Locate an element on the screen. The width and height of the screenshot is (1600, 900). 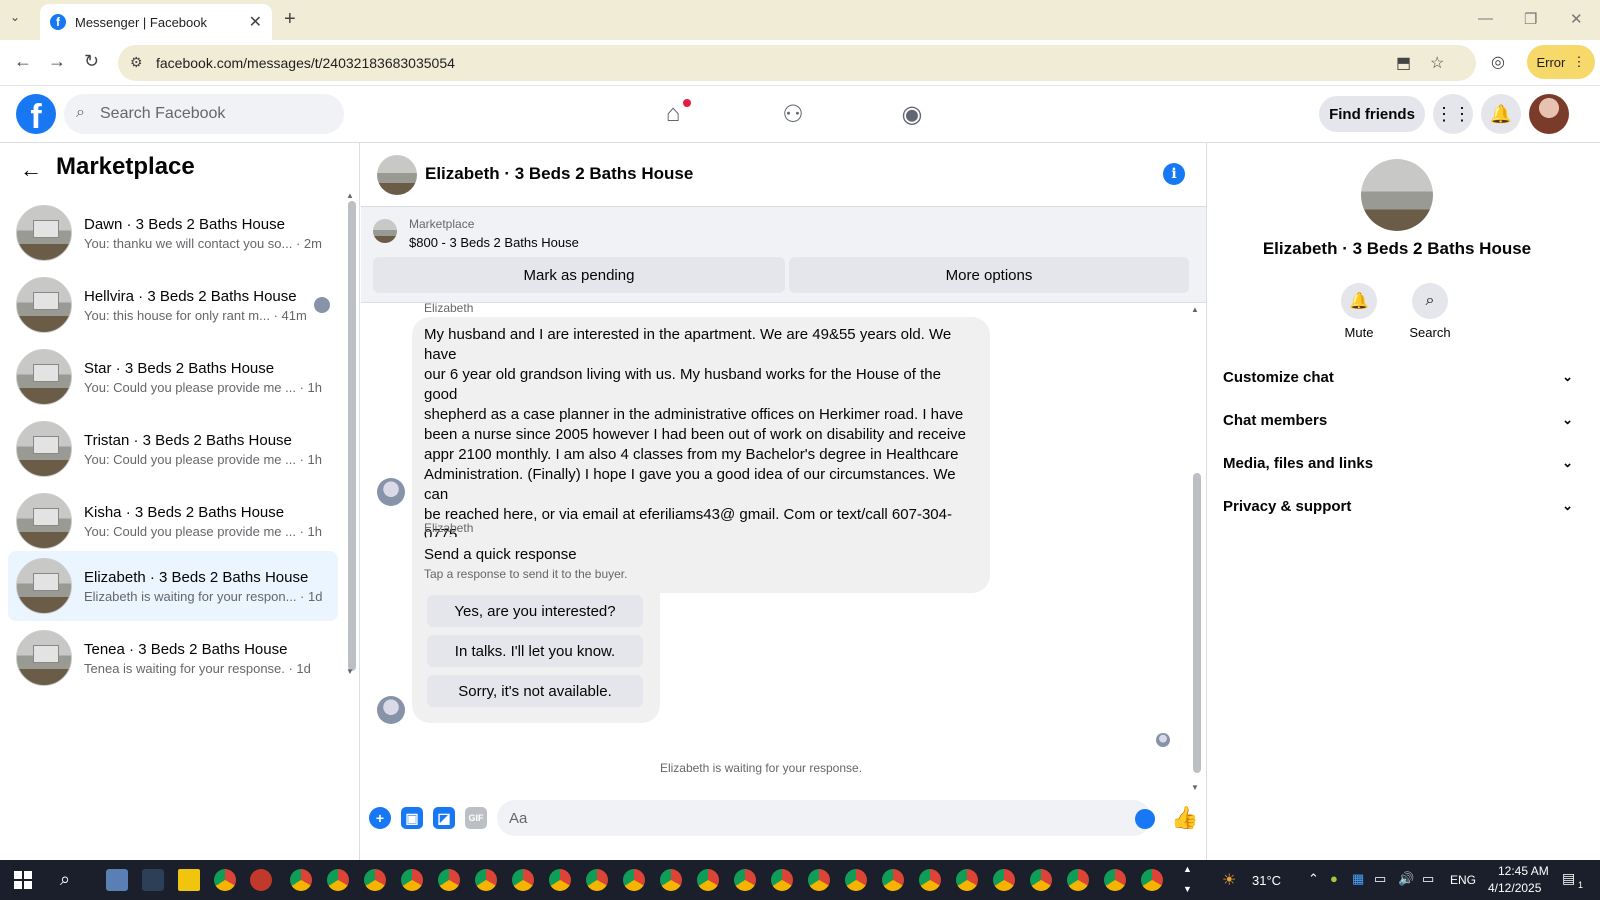
chat-scroll-down-icon: ▼ is located at coordinates (1195, 787).